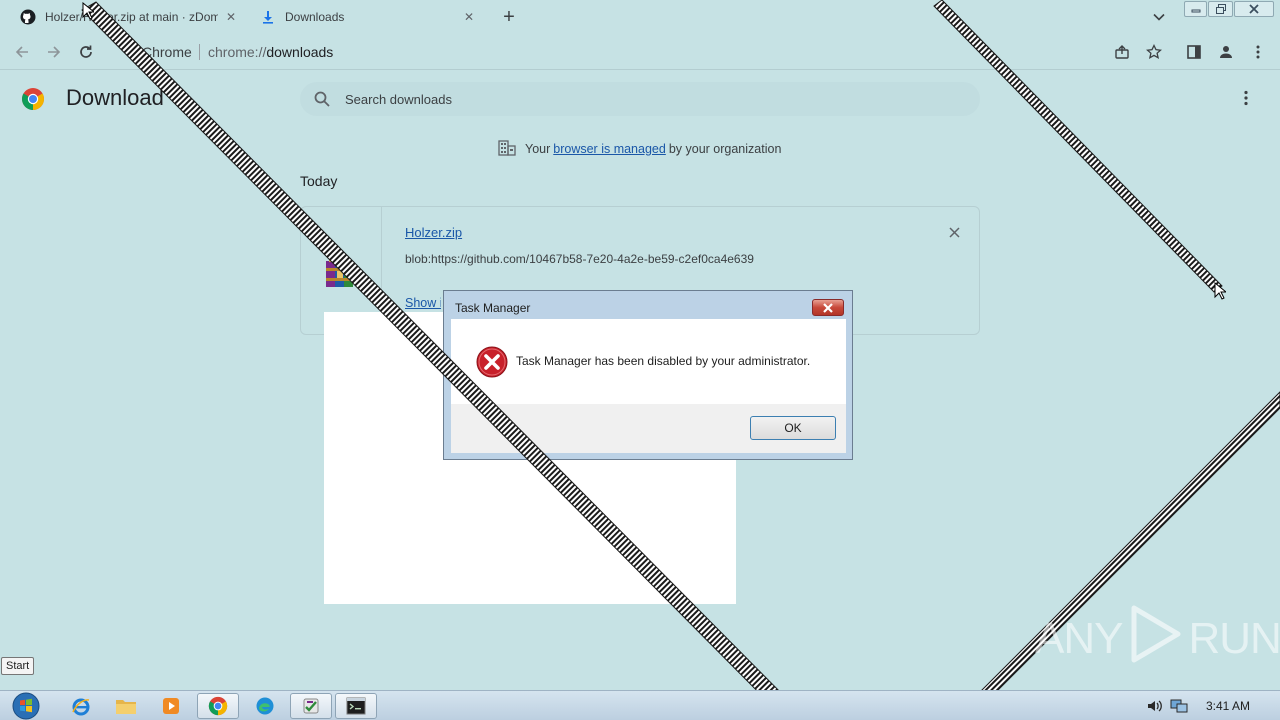  I want to click on restore-window-button, so click(1220, 9).